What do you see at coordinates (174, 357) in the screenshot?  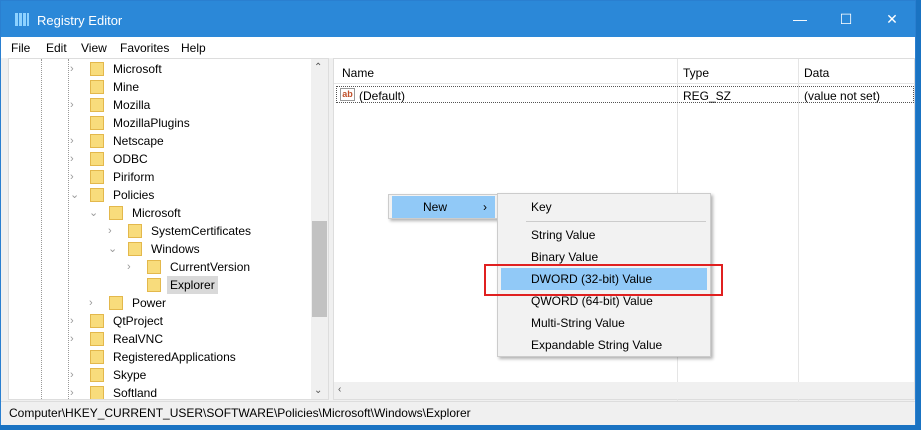 I see `tree-item-label: RegisteredApplications` at bounding box center [174, 357].